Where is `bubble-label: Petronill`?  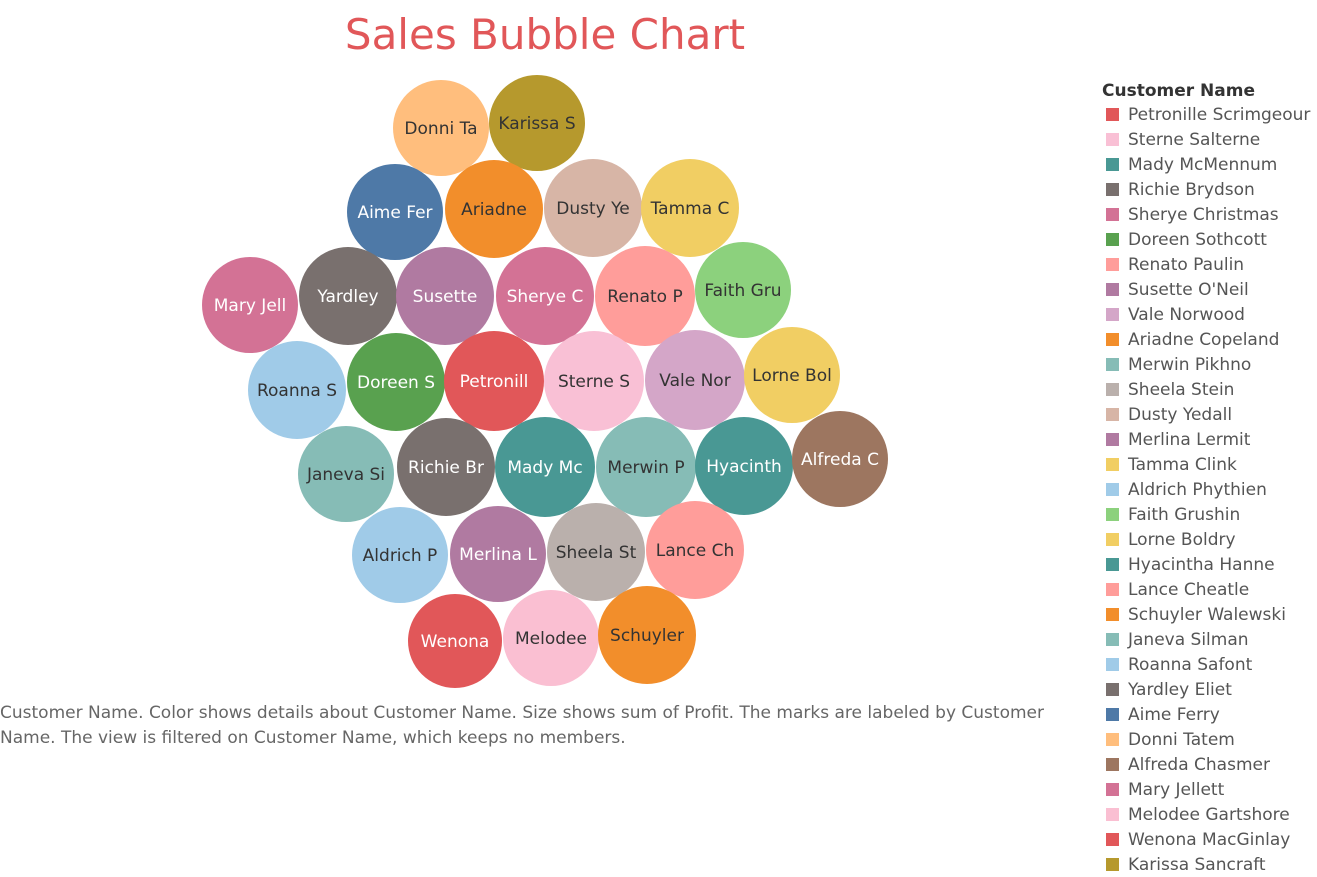 bubble-label: Petronill is located at coordinates (494, 382).